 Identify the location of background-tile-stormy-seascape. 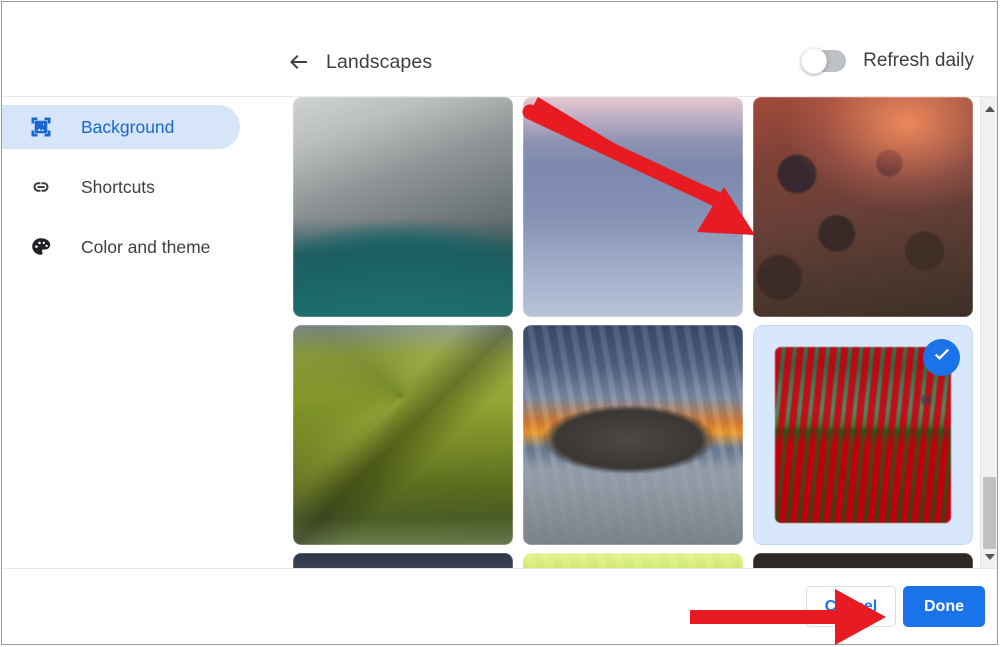
(403, 560).